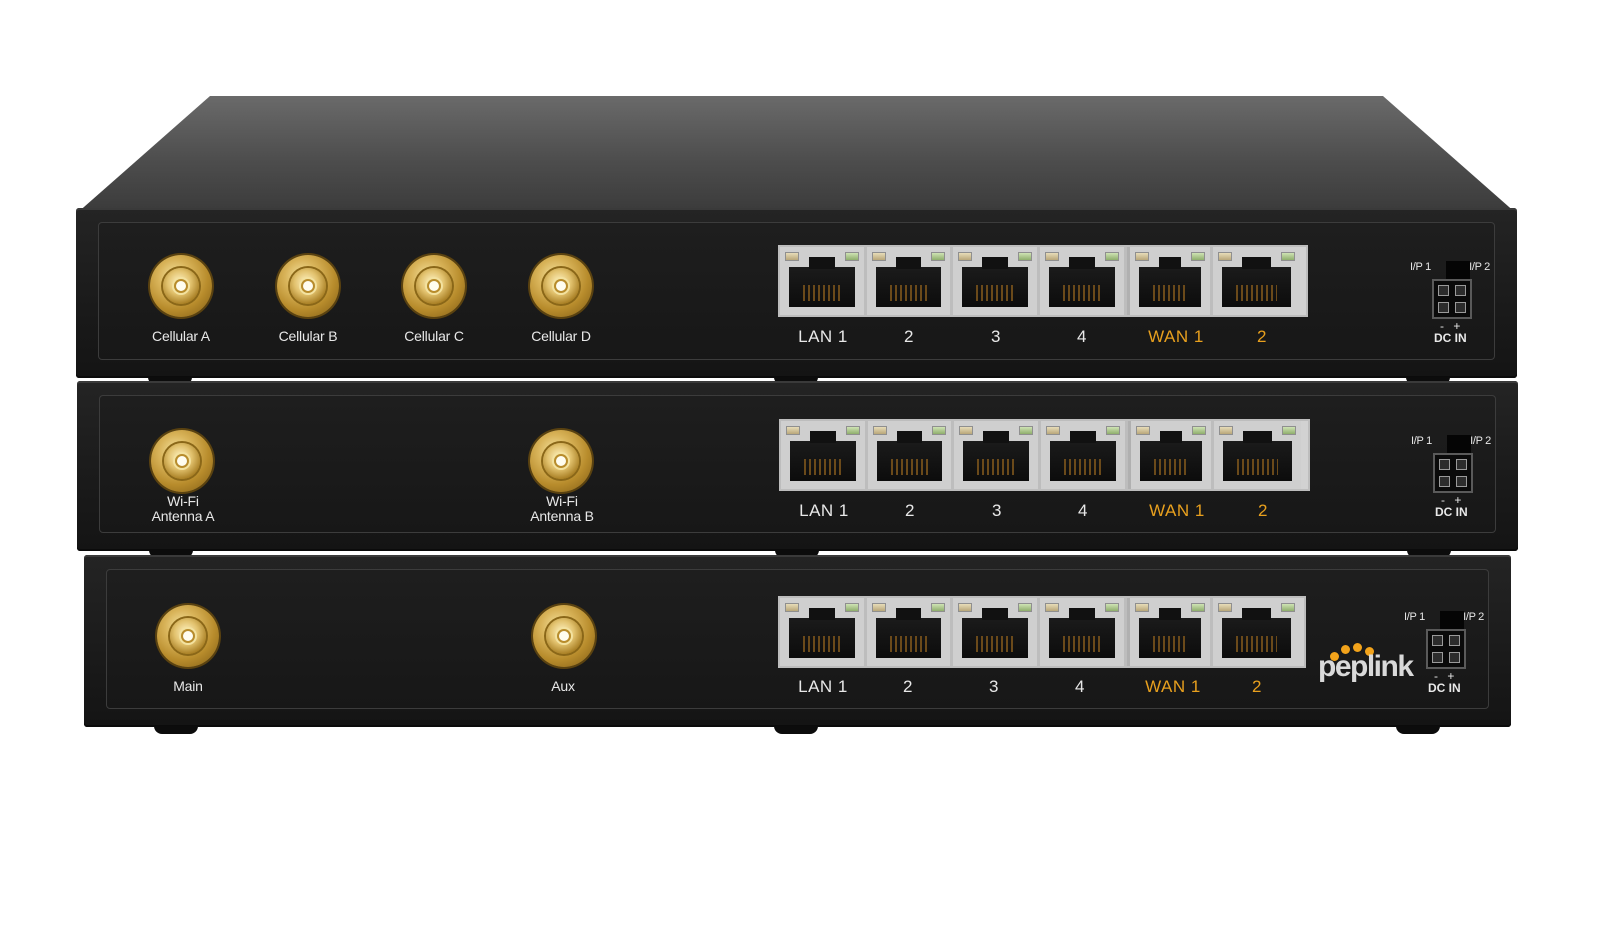  Describe the element at coordinates (182, 461) in the screenshot. I see `wifi-antenna-a-connector-icon` at that location.